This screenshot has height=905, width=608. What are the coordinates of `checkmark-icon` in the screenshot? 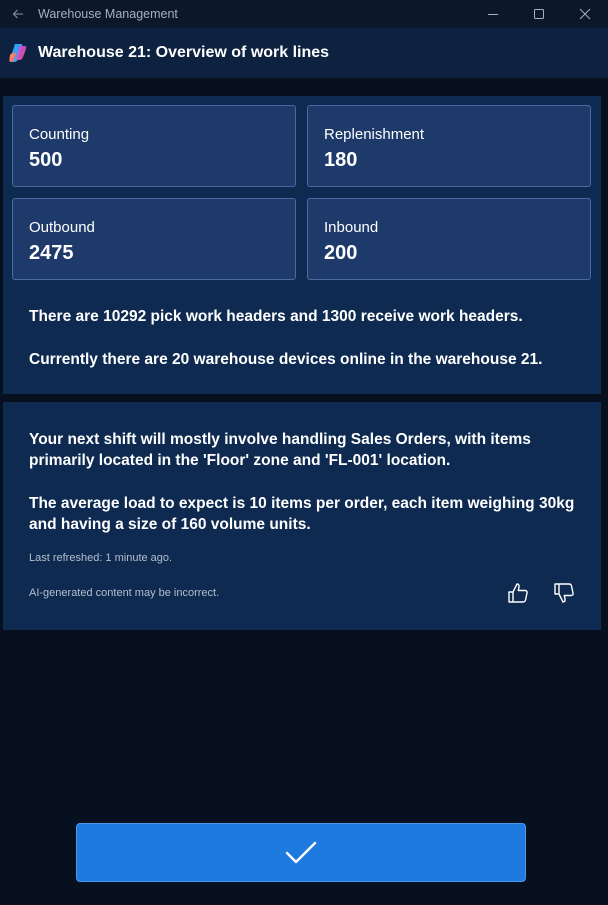 It's located at (301, 852).